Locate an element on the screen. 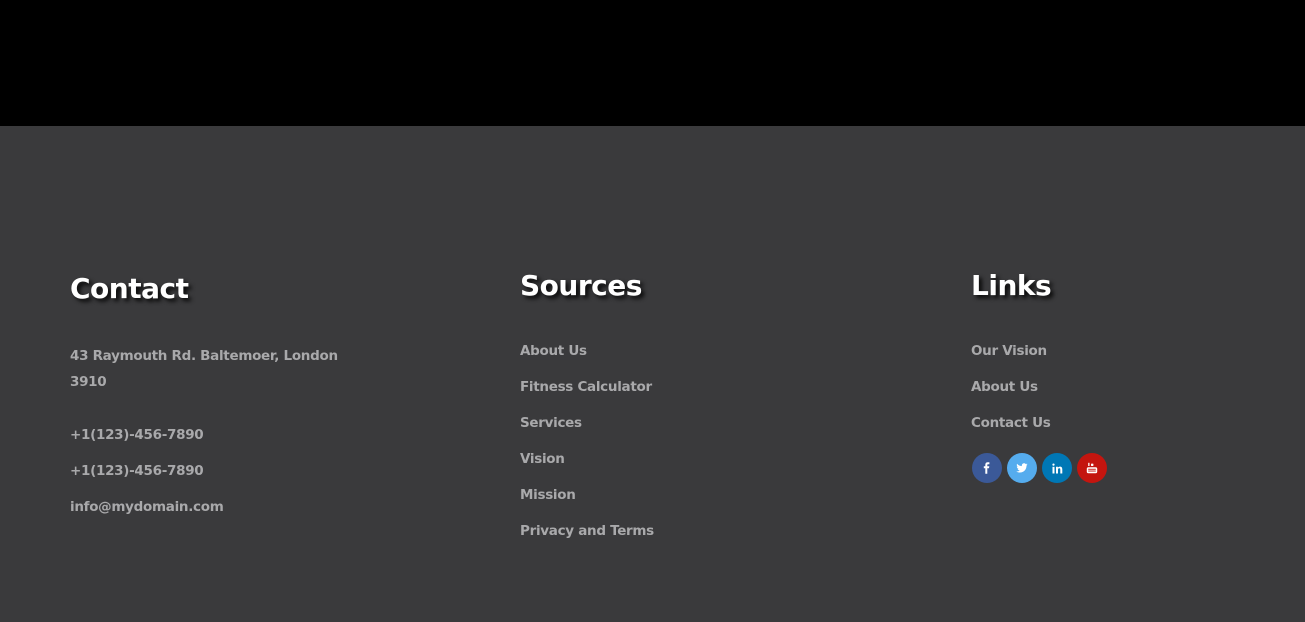 Image resolution: width=1305 pixels, height=622 pixels. sources-link-about-us: About Us is located at coordinates (553, 351).